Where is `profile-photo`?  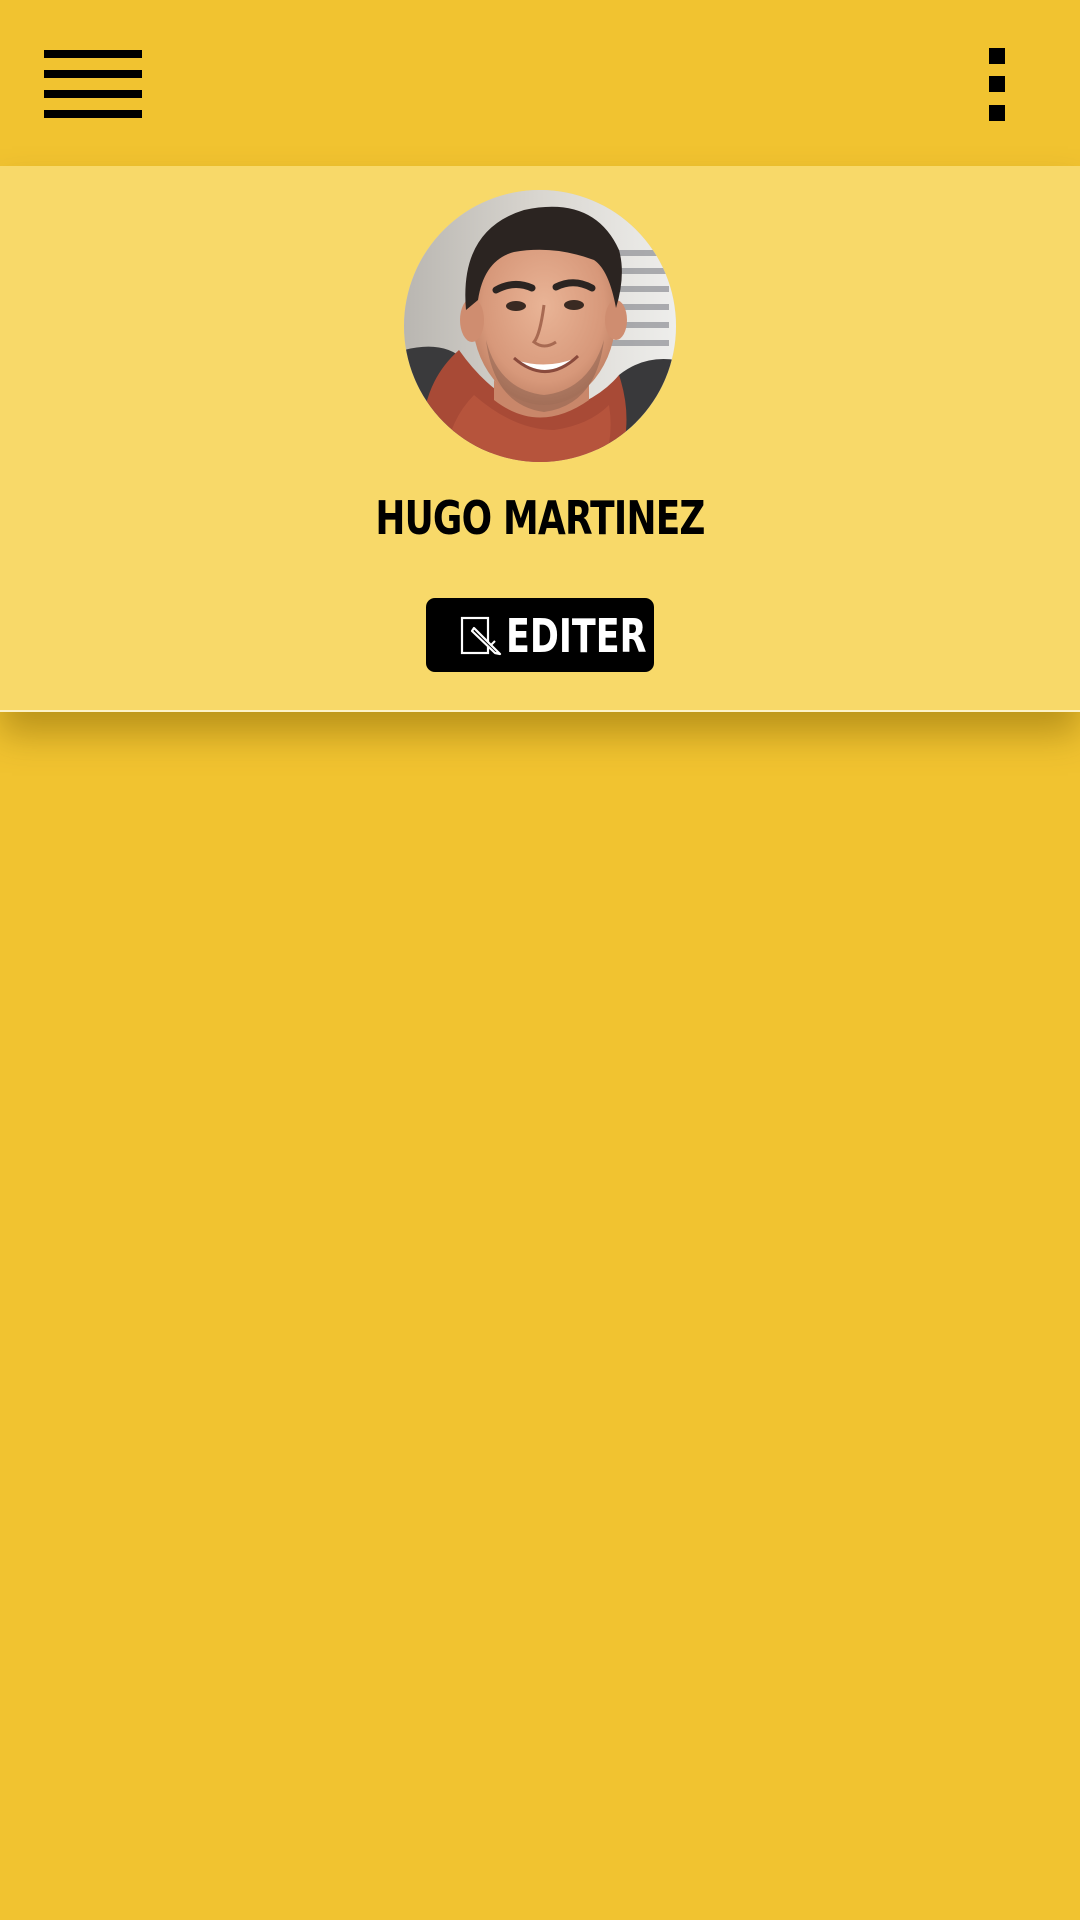 profile-photo is located at coordinates (540, 326).